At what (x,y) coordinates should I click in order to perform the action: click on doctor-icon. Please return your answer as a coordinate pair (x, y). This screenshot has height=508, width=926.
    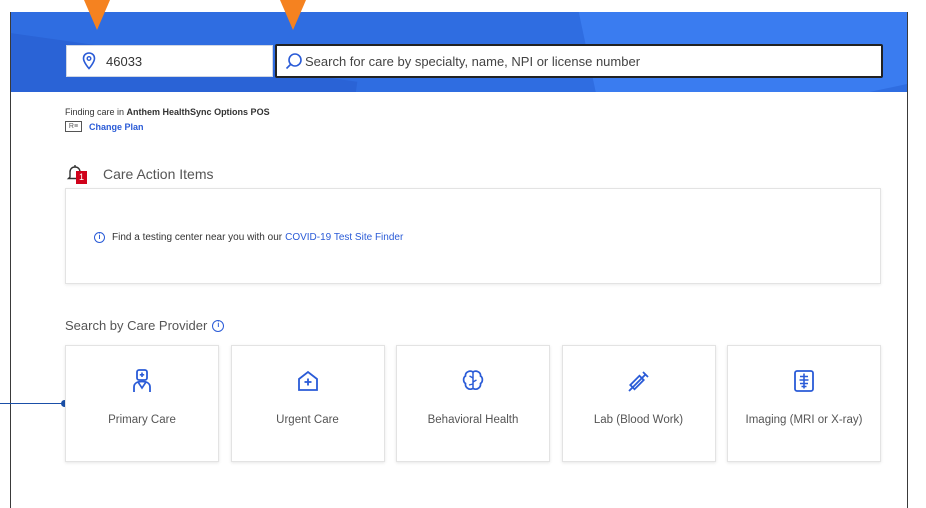
    Looking at the image, I should click on (142, 381).